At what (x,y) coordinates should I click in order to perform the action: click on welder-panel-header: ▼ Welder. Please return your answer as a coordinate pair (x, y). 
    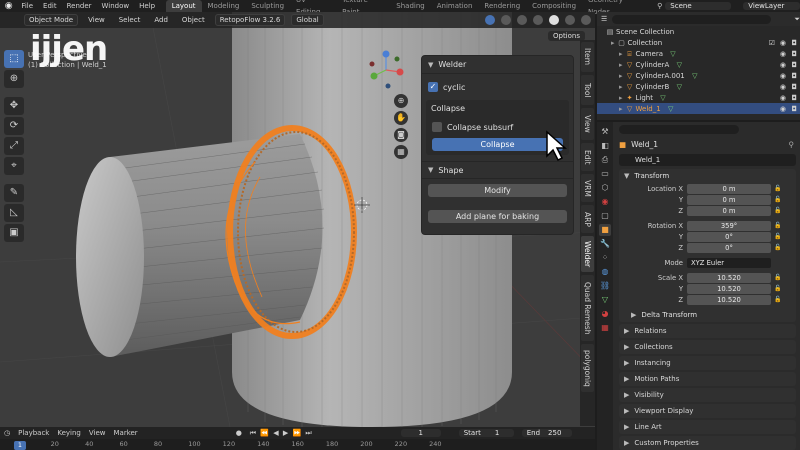
    Looking at the image, I should click on (497, 65).